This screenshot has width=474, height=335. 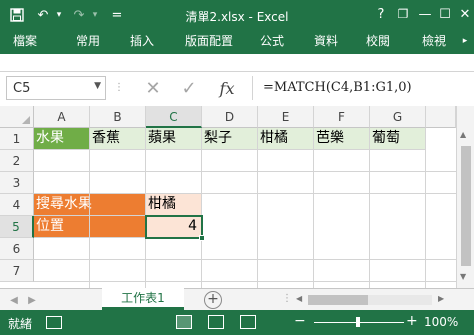 What do you see at coordinates (466, 206) in the screenshot?
I see `vertical-scroll-thumb` at bounding box center [466, 206].